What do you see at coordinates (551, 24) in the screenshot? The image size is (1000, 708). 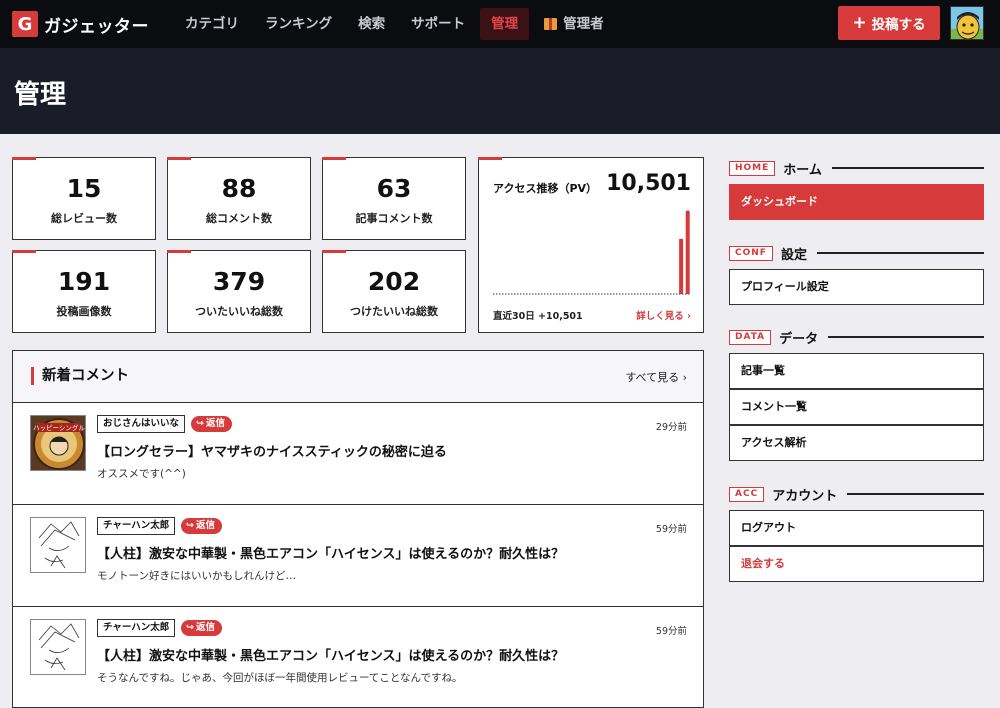 I see `gift-icon` at bounding box center [551, 24].